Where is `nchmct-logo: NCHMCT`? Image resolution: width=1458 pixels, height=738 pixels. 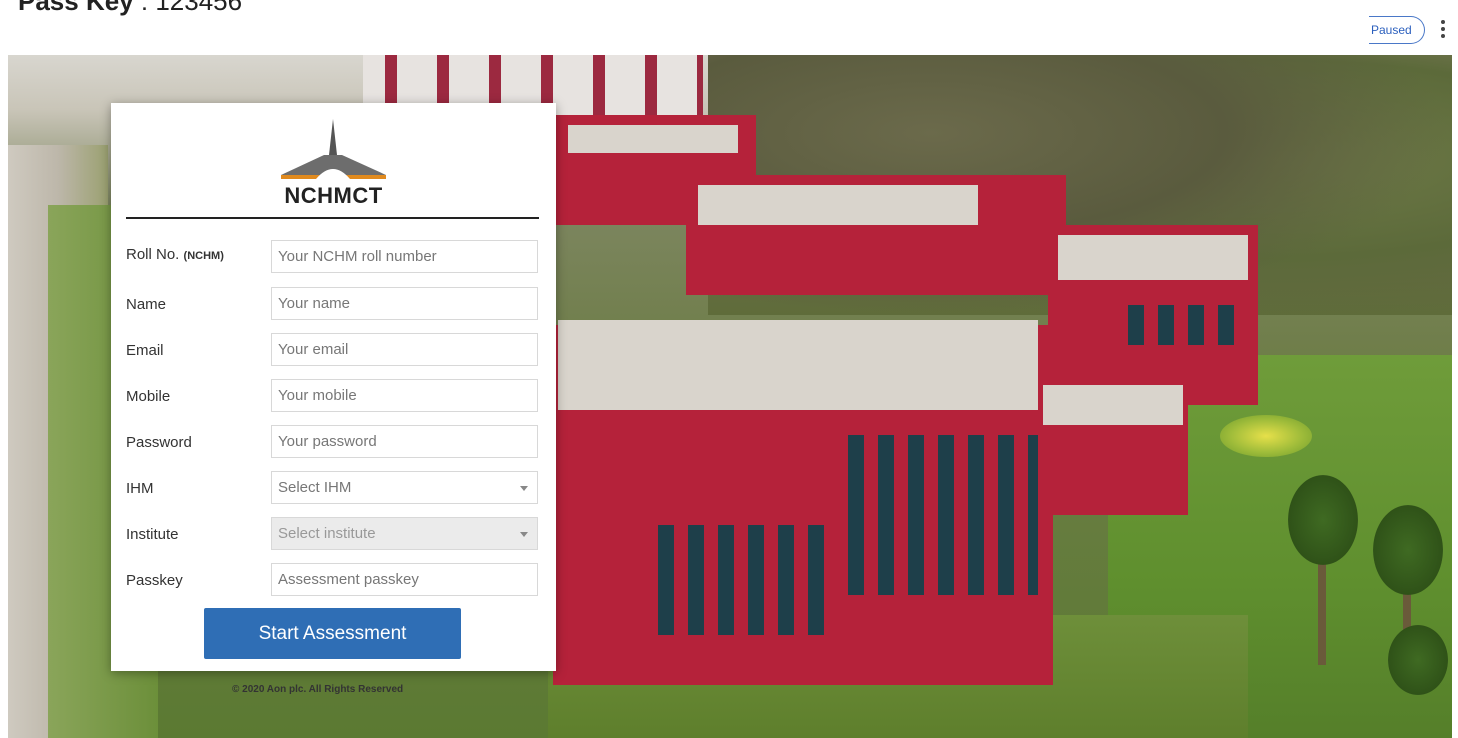 nchmct-logo: NCHMCT is located at coordinates (333, 163).